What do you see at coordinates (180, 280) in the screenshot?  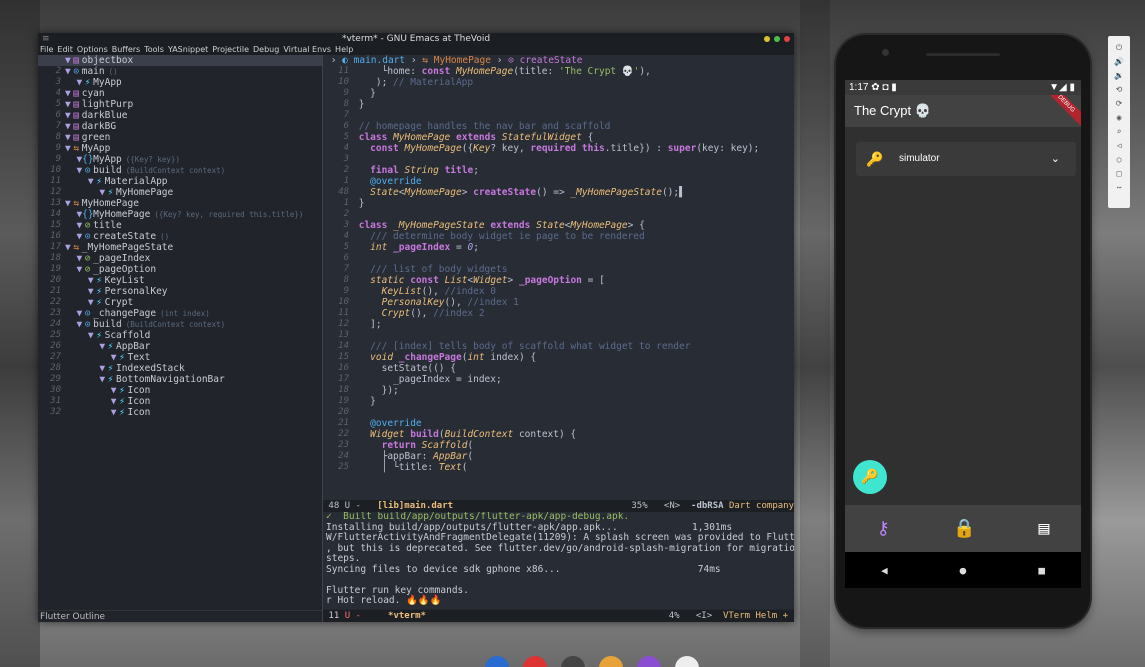 I see `outline-item: 20 ▼ ⚡ KeyList` at bounding box center [180, 280].